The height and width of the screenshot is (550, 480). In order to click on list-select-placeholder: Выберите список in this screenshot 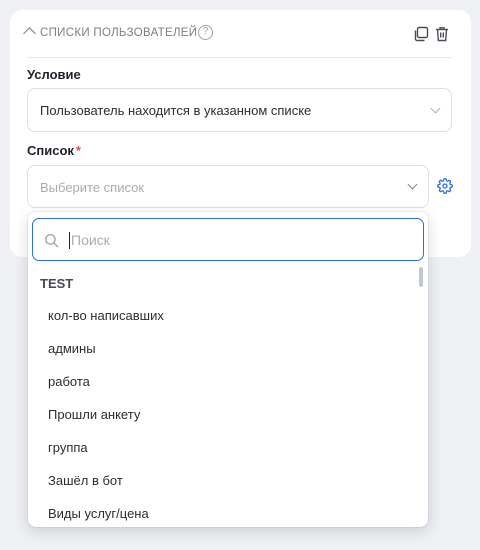, I will do `click(92, 187)`.